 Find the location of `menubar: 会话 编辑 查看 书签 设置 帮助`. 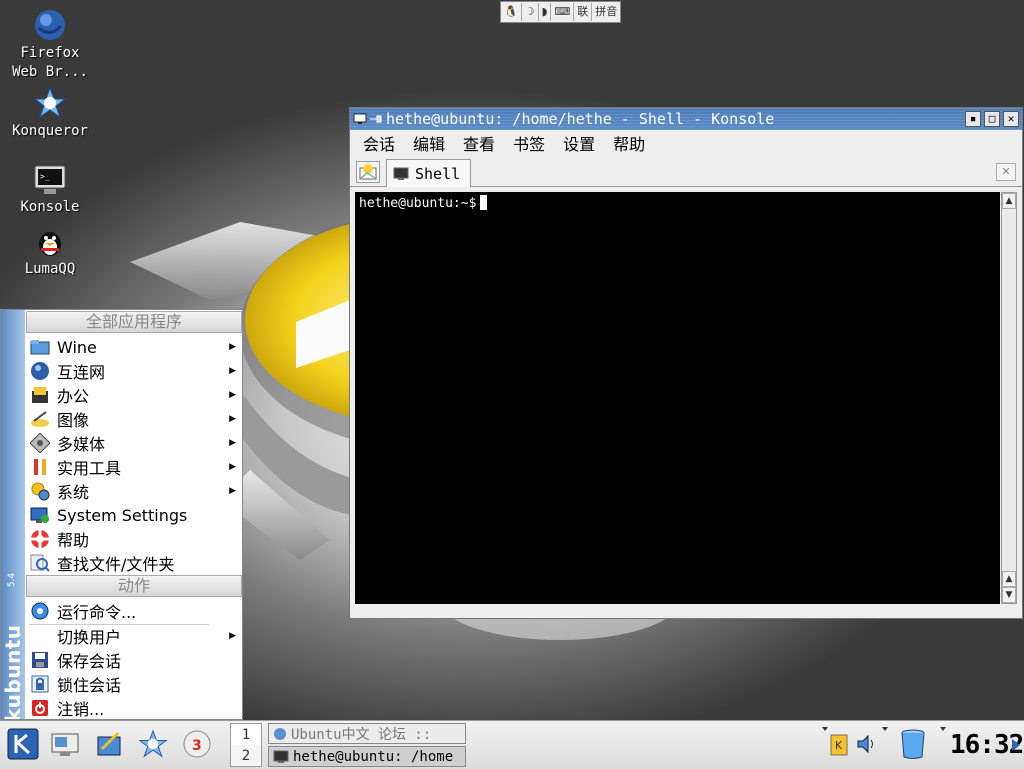

menubar: 会话 编辑 查看 书签 设置 帮助 is located at coordinates (686, 143).